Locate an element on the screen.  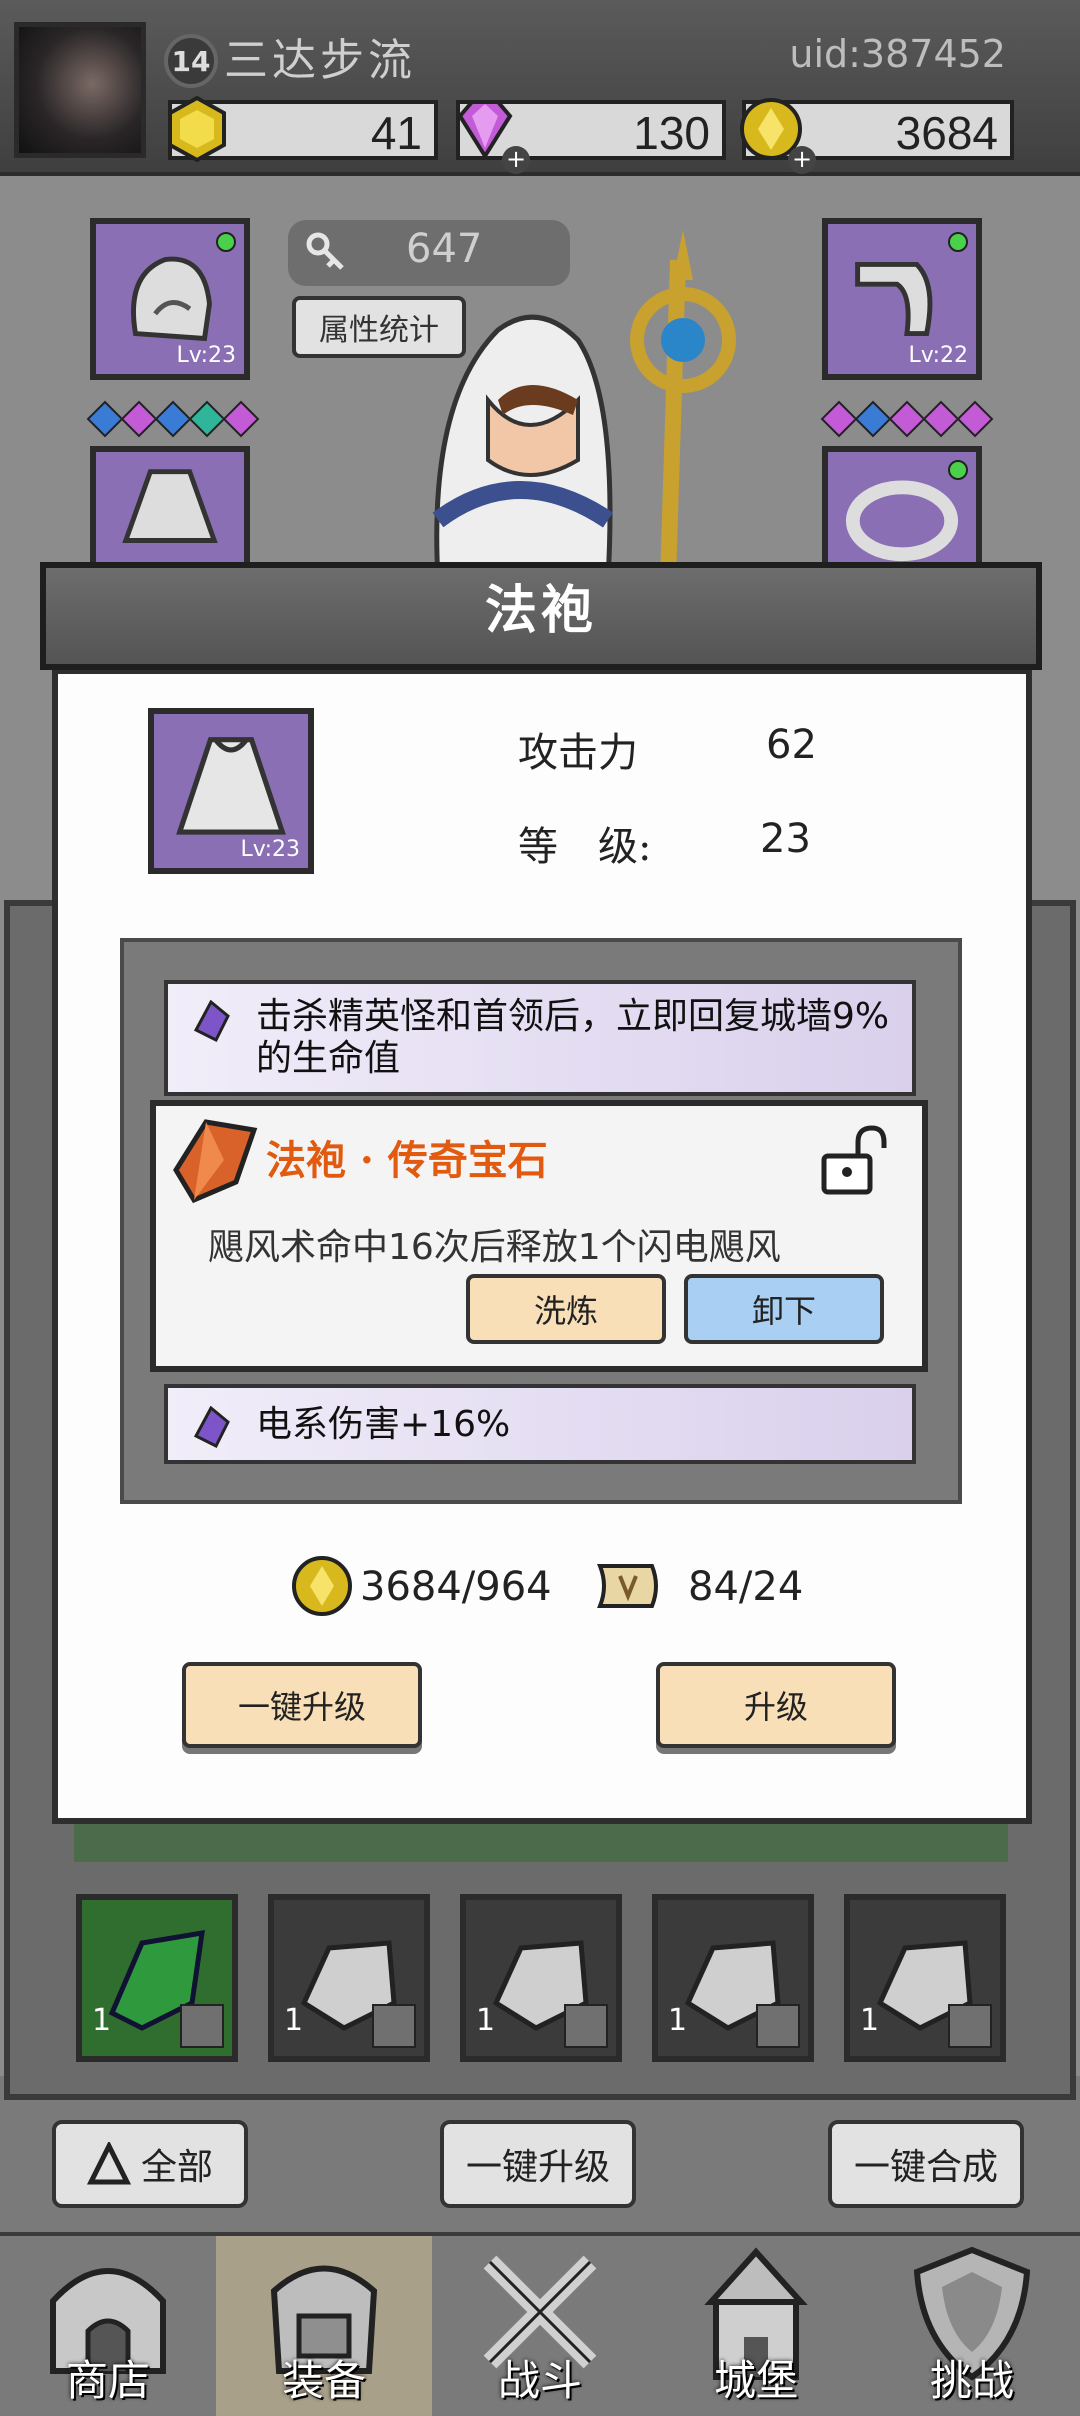
currency-gold-gem: 41 is located at coordinates (303, 129).